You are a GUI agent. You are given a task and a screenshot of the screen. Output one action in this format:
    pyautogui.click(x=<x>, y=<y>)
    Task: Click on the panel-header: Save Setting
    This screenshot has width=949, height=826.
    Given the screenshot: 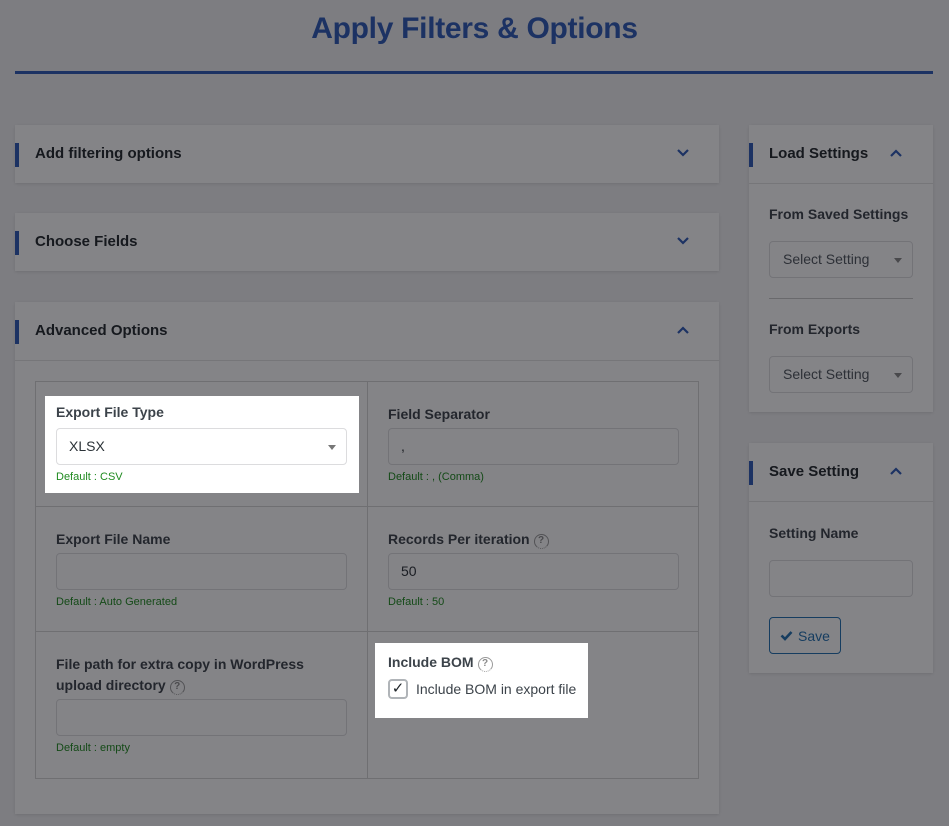 What is the action you would take?
    pyautogui.click(x=841, y=472)
    